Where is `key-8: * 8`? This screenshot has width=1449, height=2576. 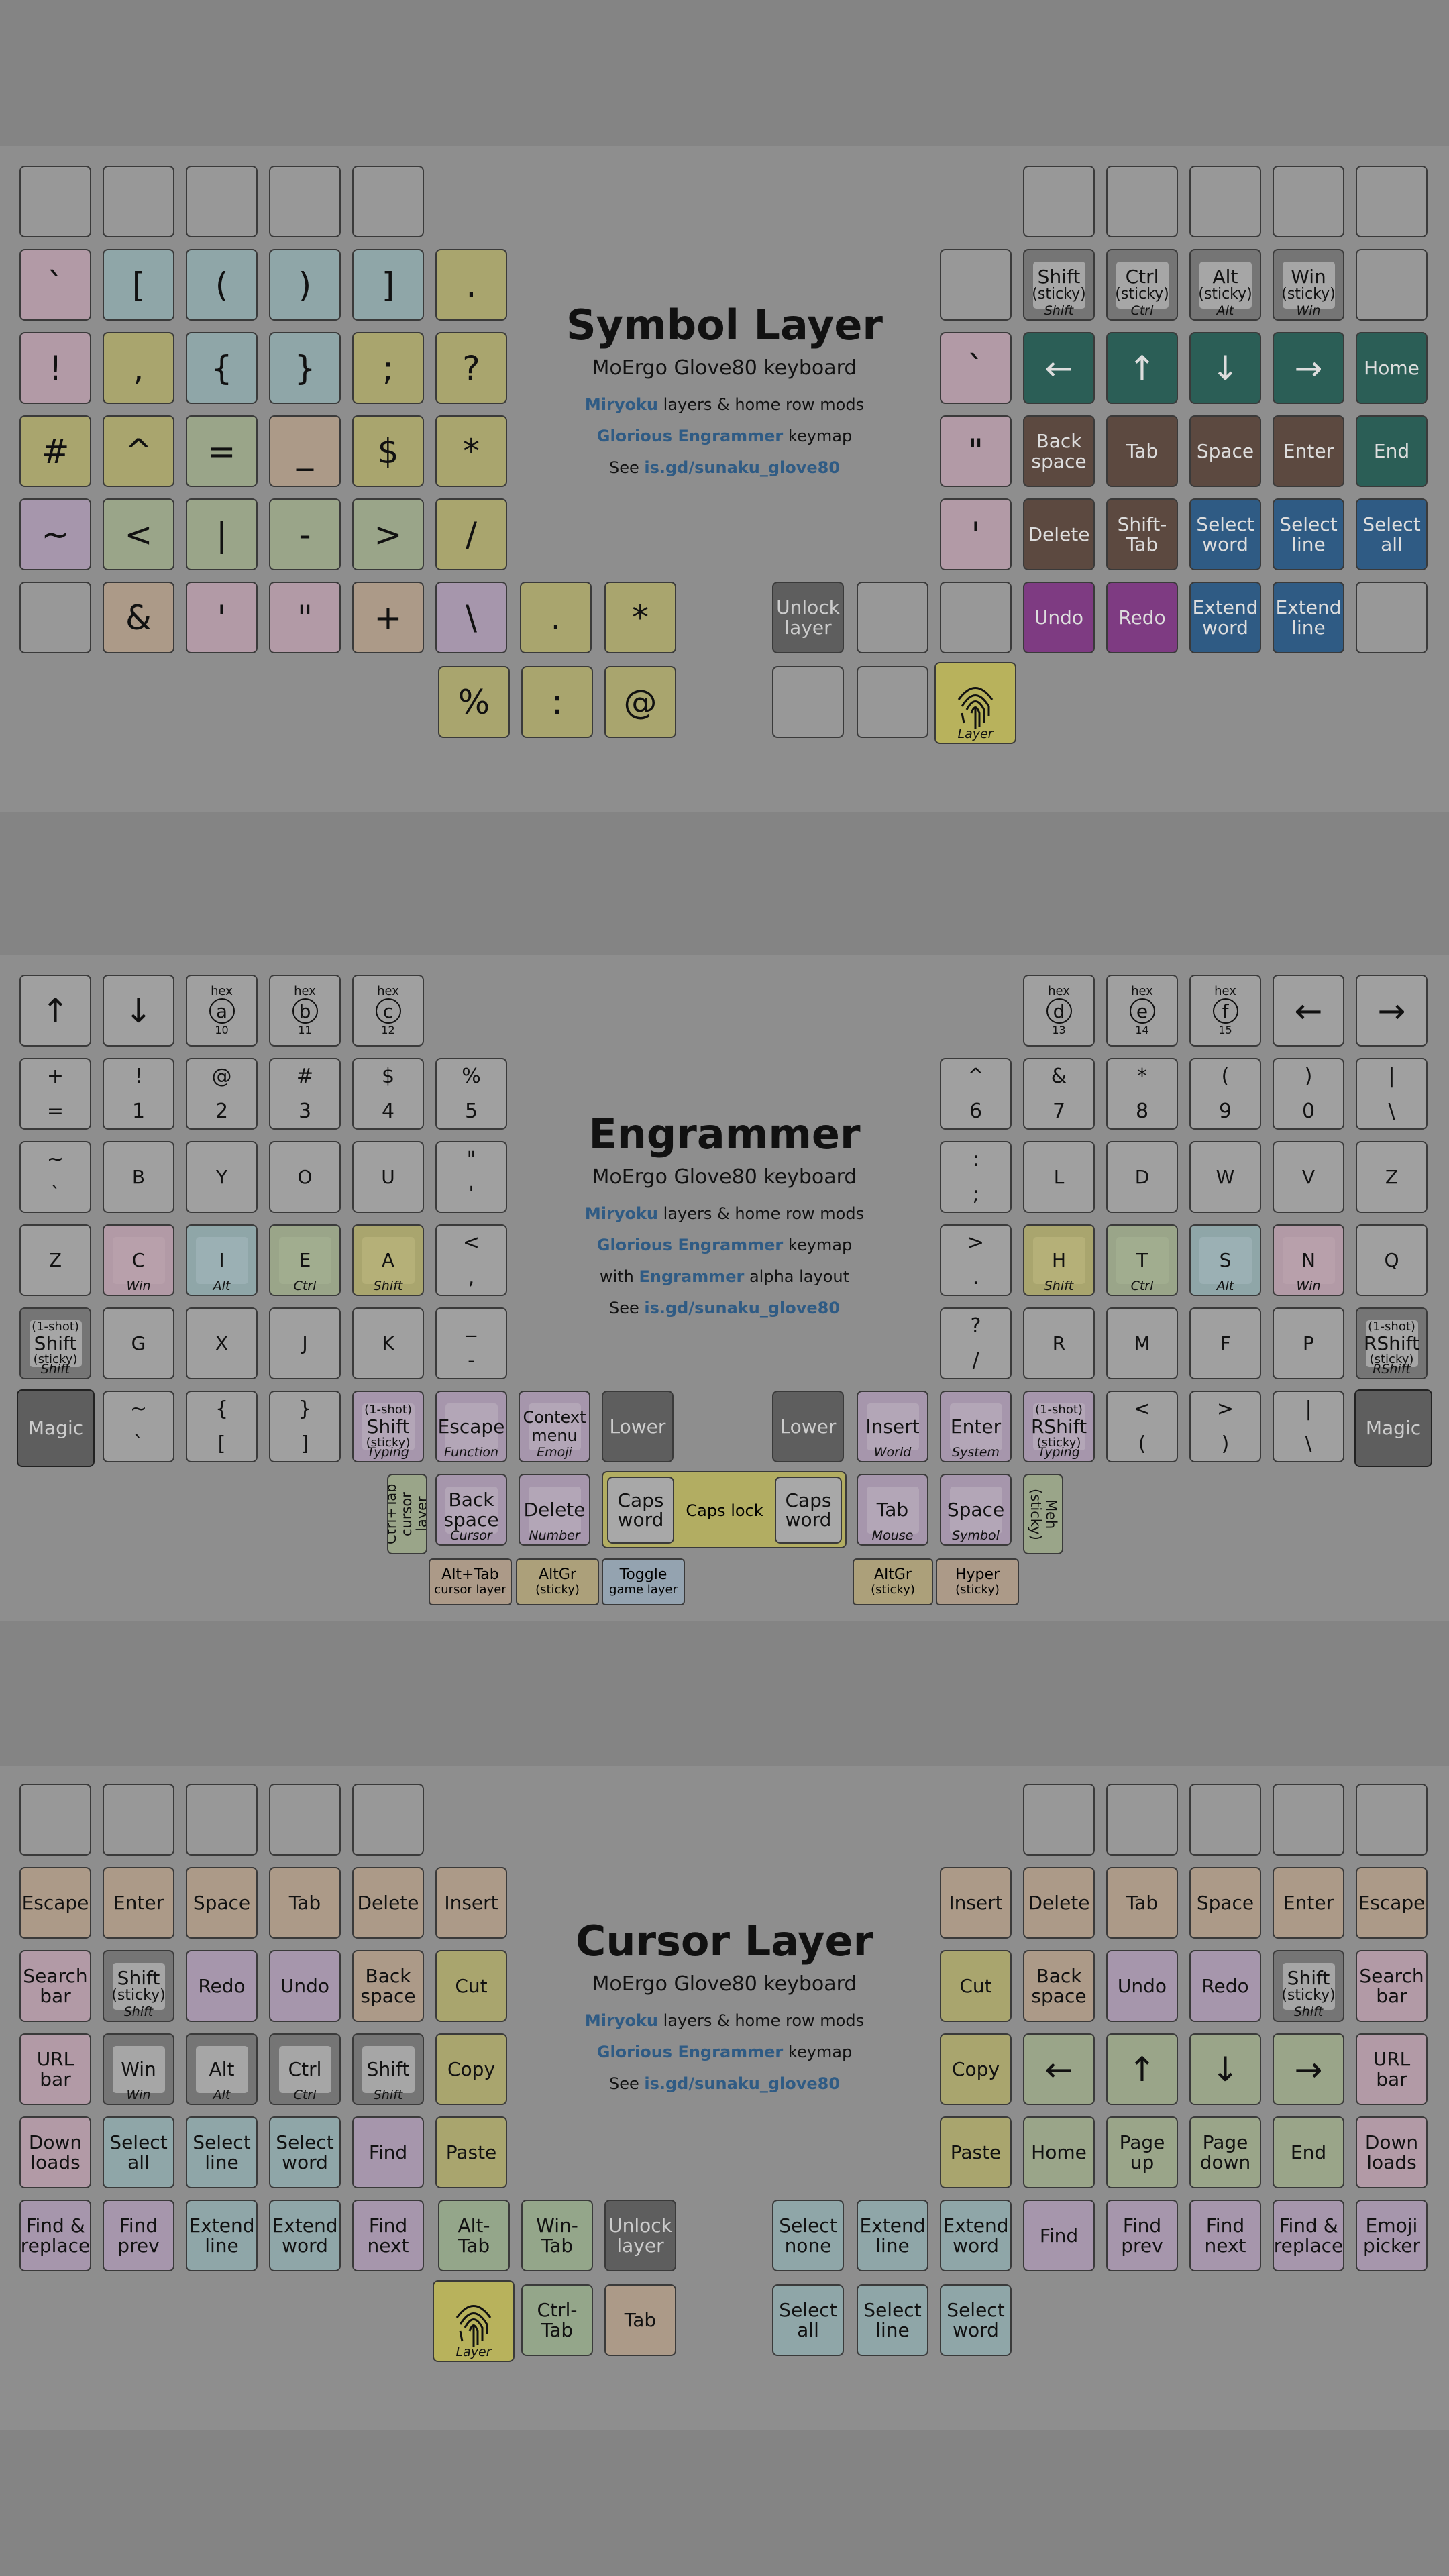
key-8: * 8 is located at coordinates (1142, 1094).